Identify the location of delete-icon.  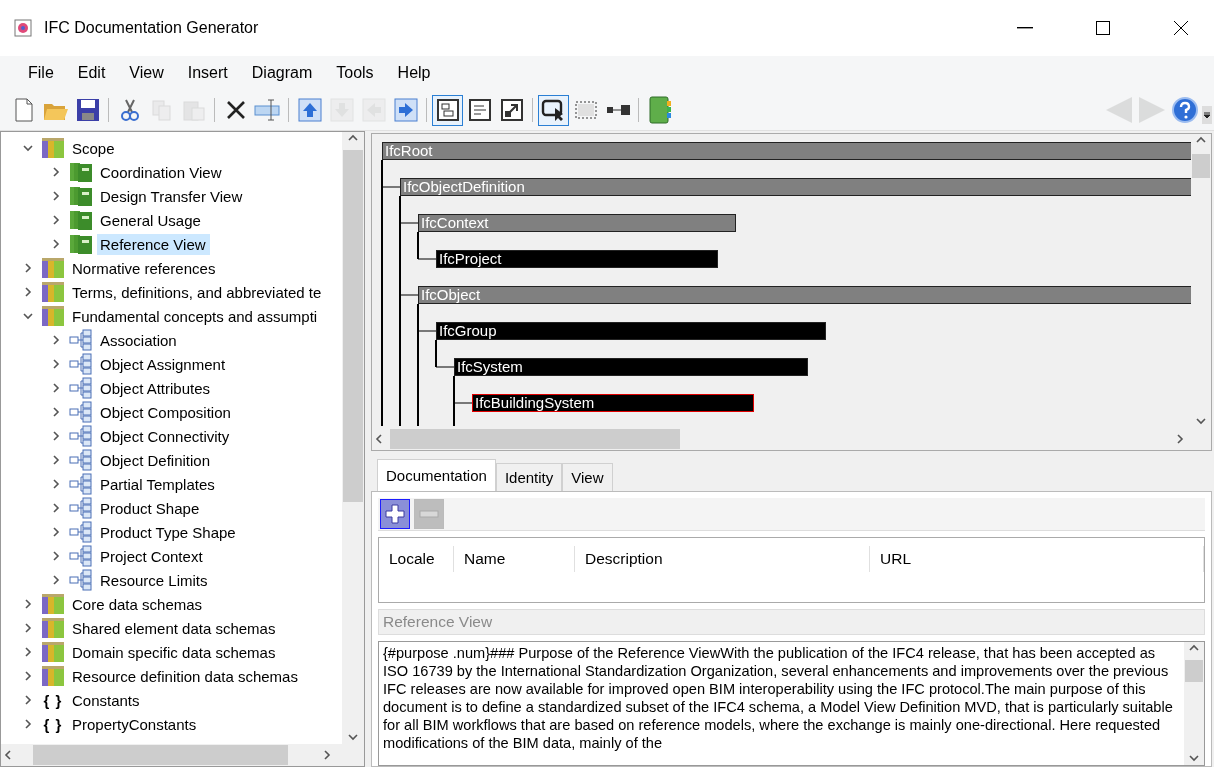
(235, 110).